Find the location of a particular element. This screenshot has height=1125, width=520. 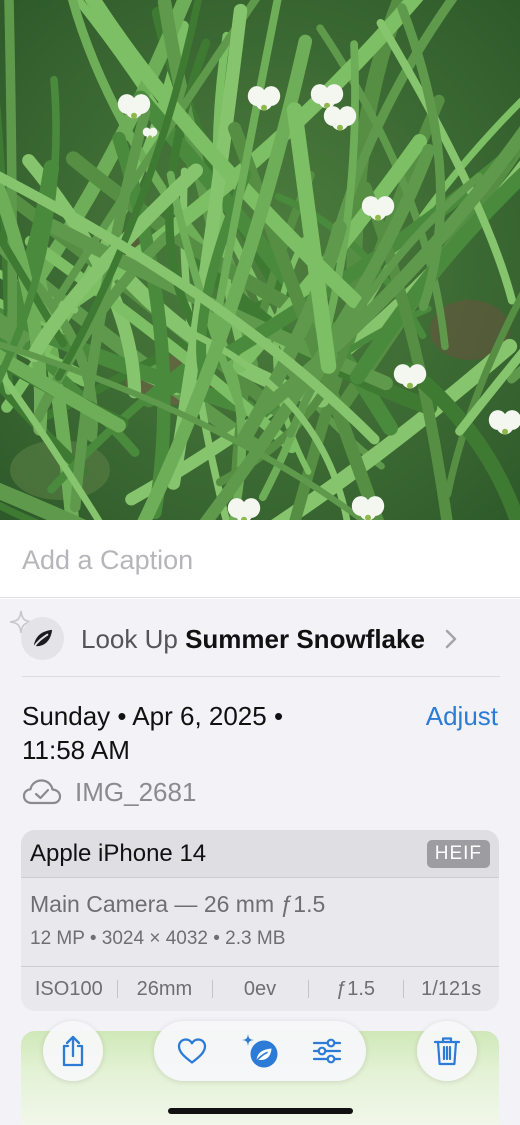

delete-button is located at coordinates (447, 1051).